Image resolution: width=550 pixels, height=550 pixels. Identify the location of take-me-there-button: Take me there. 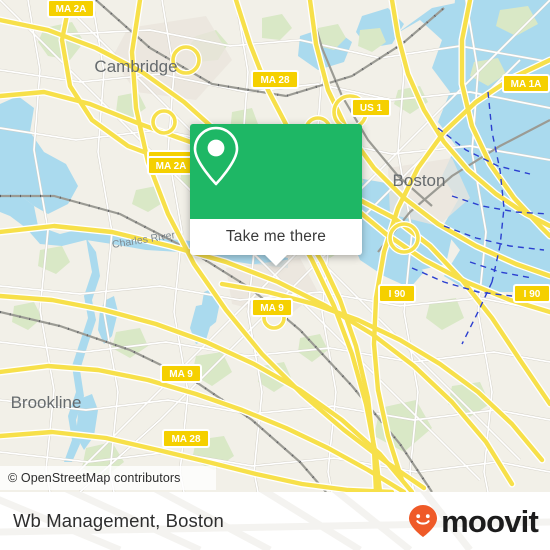
(276, 237).